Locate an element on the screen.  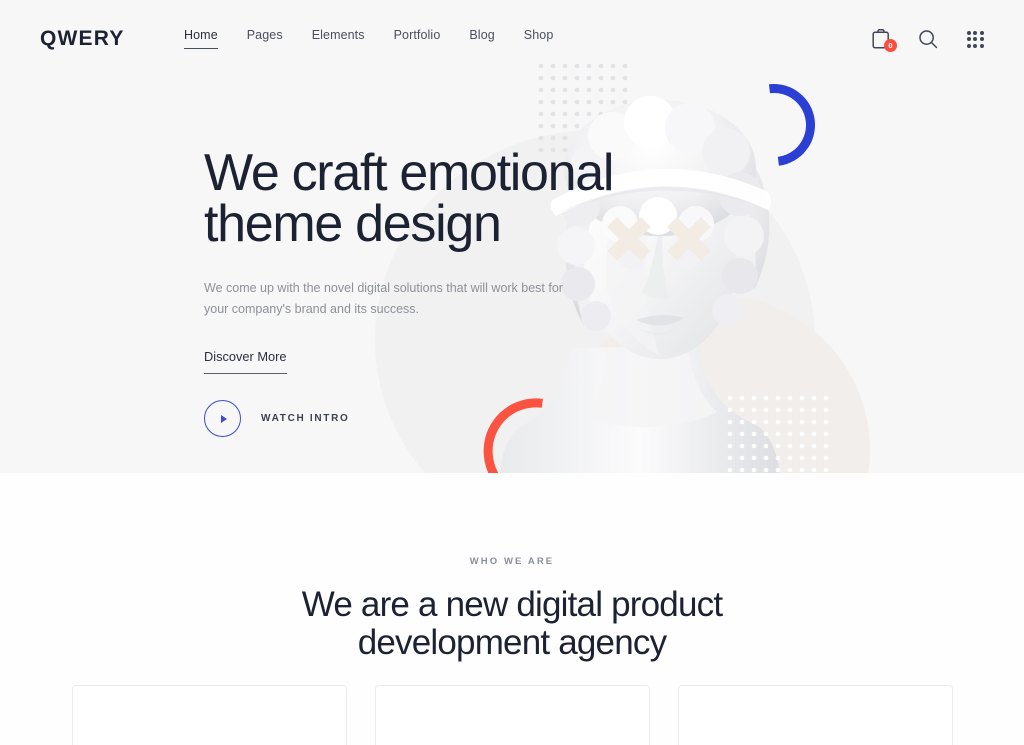
nav-item-elements: Elements is located at coordinates (338, 38).